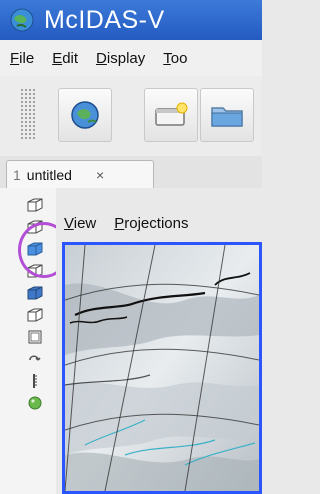 The image size is (320, 494). What do you see at coordinates (35, 337) in the screenshot?
I see `square-view-icon` at bounding box center [35, 337].